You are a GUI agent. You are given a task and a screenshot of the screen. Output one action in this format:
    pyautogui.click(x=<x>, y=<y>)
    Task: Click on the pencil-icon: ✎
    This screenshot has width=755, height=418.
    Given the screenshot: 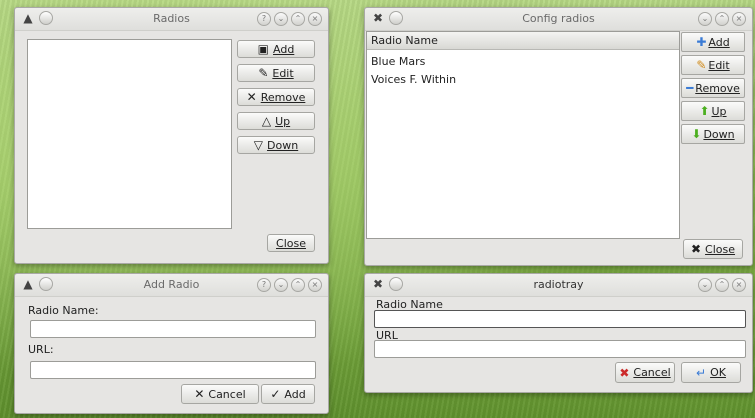 What is the action you would take?
    pyautogui.click(x=263, y=73)
    